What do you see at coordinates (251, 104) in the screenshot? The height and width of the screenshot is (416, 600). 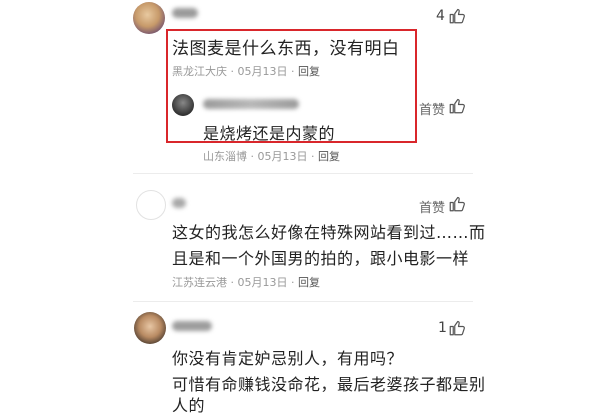 I see `reply-username-blurred` at bounding box center [251, 104].